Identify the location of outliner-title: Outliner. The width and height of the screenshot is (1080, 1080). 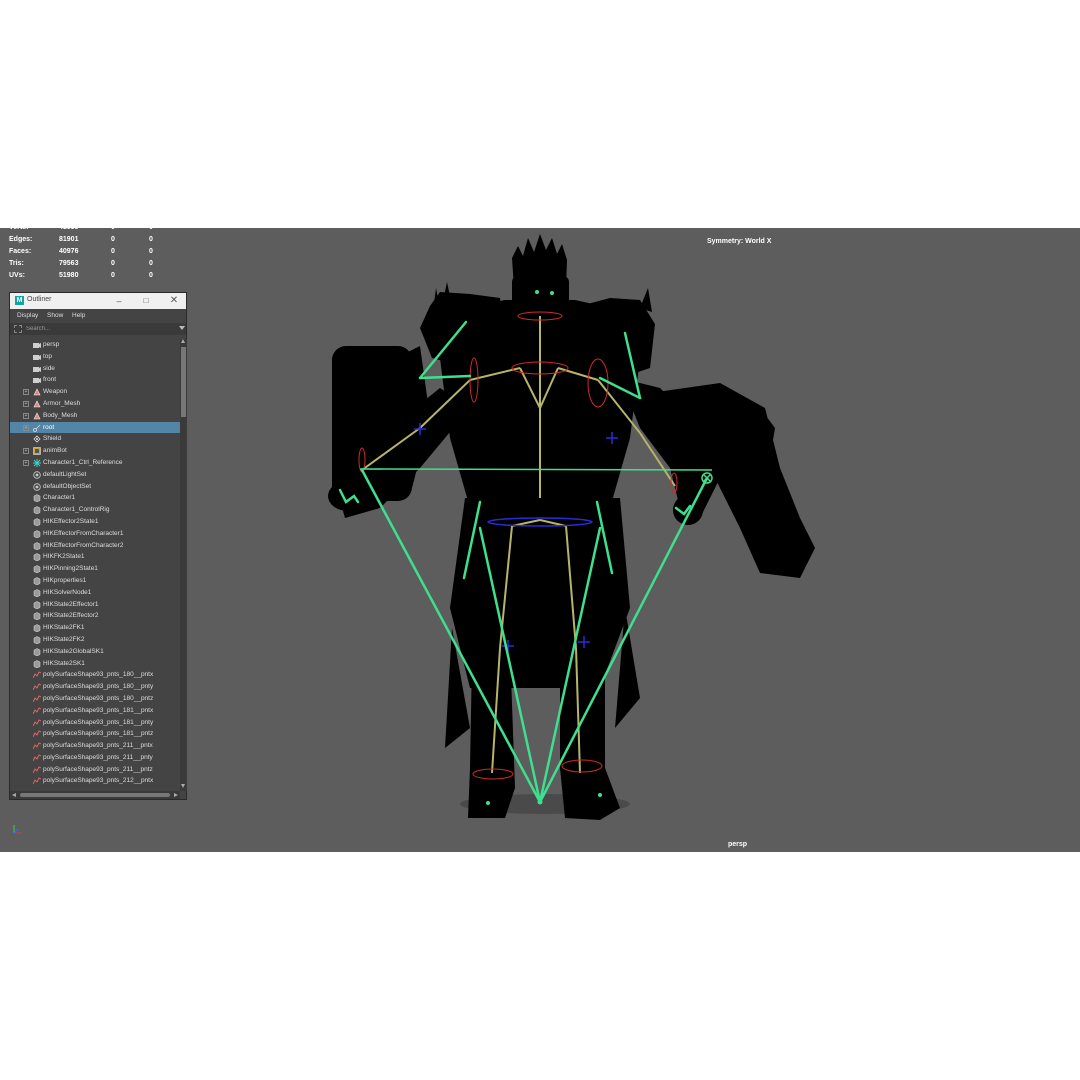
(39, 299).